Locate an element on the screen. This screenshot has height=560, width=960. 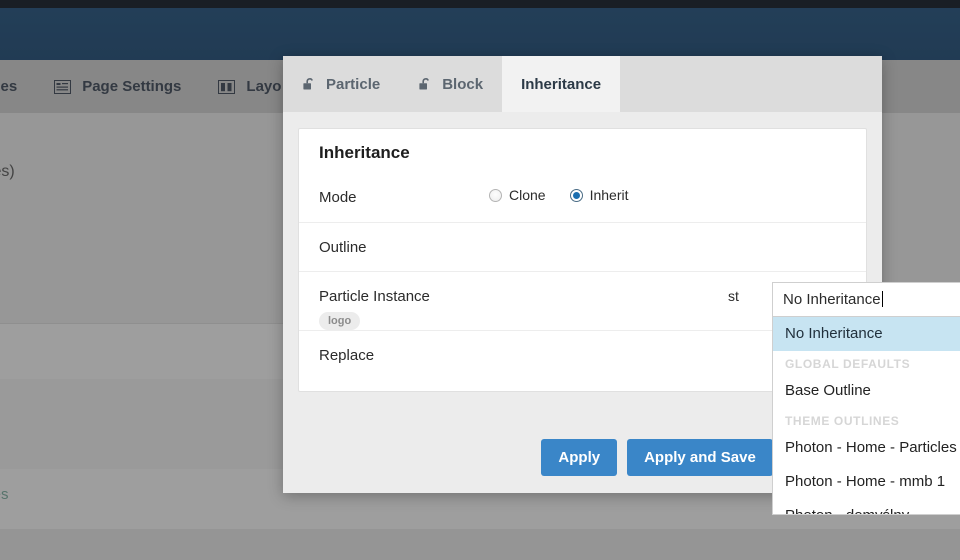
radio-inherit-label: Inherit is located at coordinates (609, 195).